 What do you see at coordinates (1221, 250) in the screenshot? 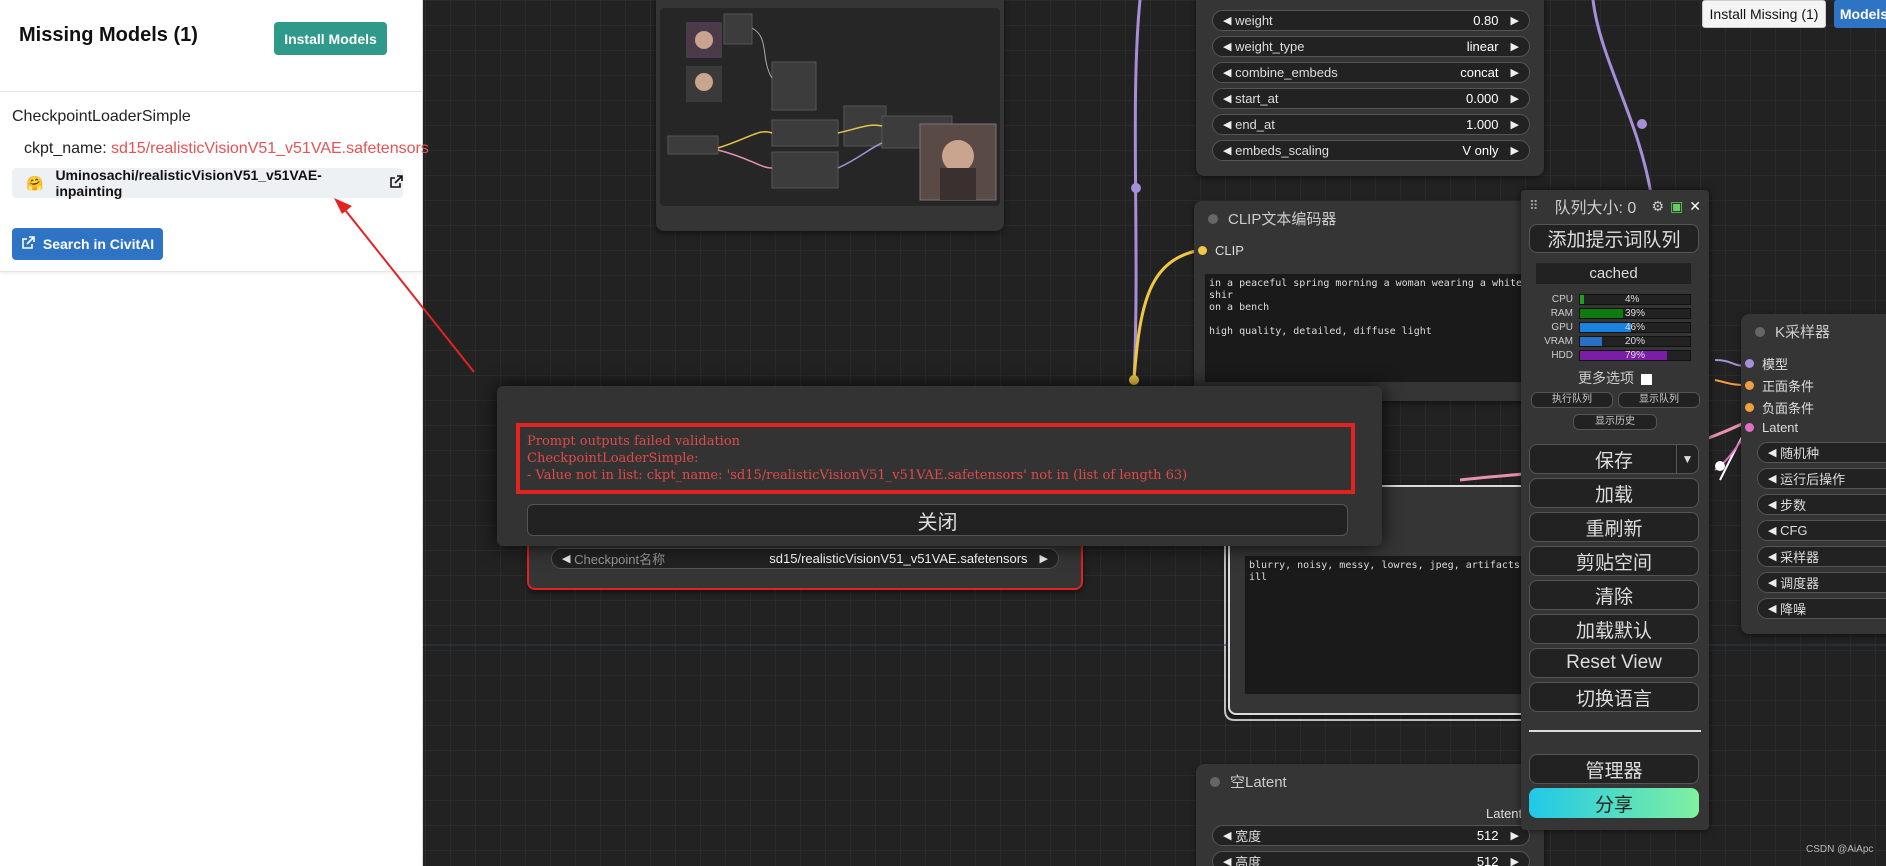
I see `input-clip: CLIP` at bounding box center [1221, 250].